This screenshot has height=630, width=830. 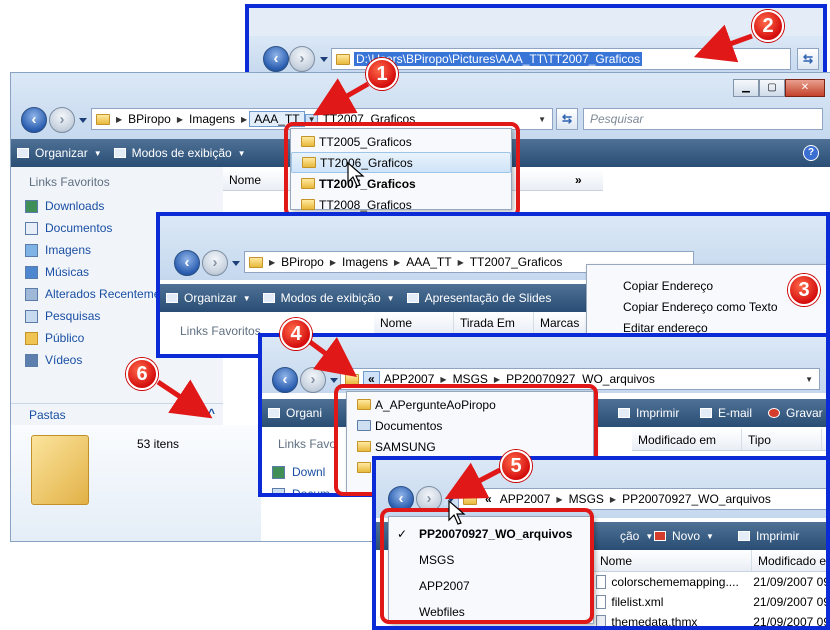 What do you see at coordinates (804, 290) in the screenshot?
I see `callout-badge-3: 3` at bounding box center [804, 290].